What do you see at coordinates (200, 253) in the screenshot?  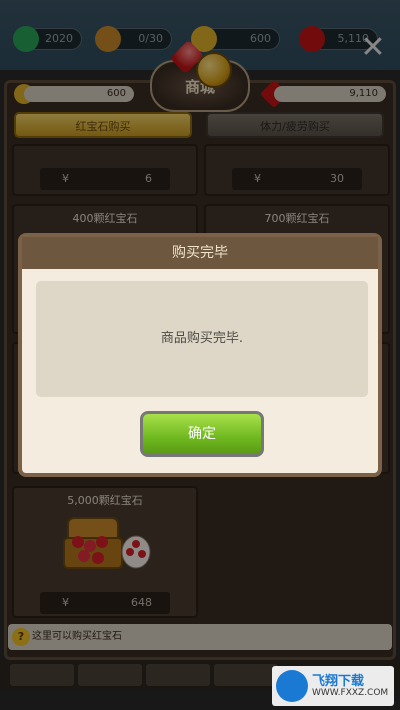 I see `dialog-title: 购买完毕` at bounding box center [200, 253].